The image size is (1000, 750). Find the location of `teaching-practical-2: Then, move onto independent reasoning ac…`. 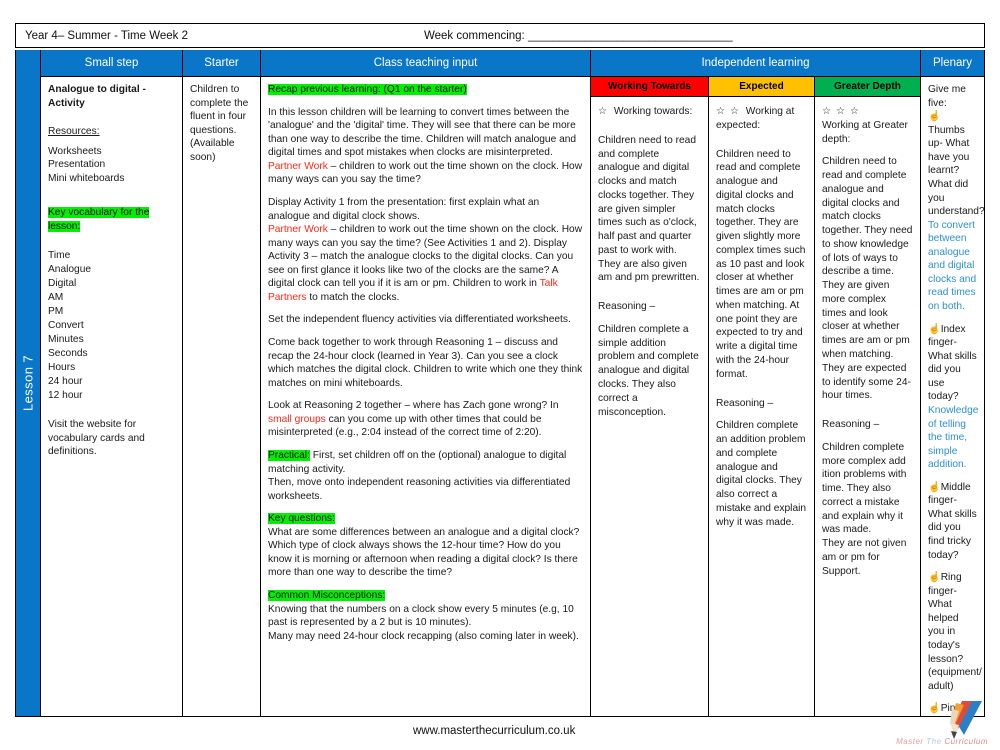

teaching-practical-2: Then, move onto independent reasoning ac… is located at coordinates (419, 489).